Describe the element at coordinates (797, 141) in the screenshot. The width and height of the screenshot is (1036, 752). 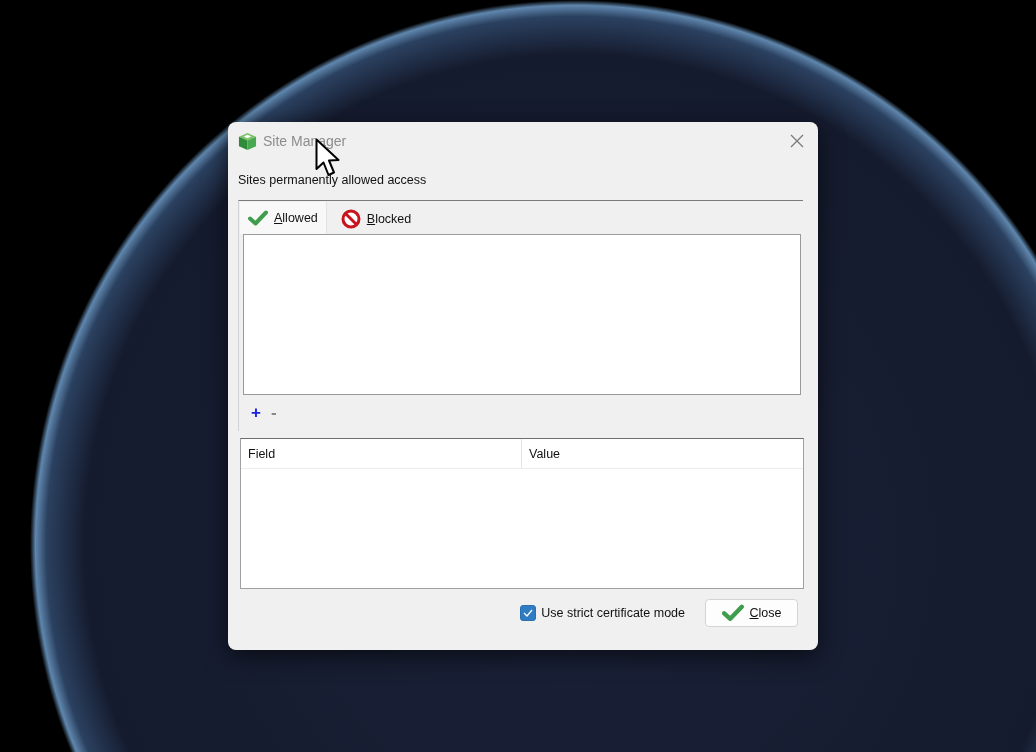
I see `close-icon` at that location.